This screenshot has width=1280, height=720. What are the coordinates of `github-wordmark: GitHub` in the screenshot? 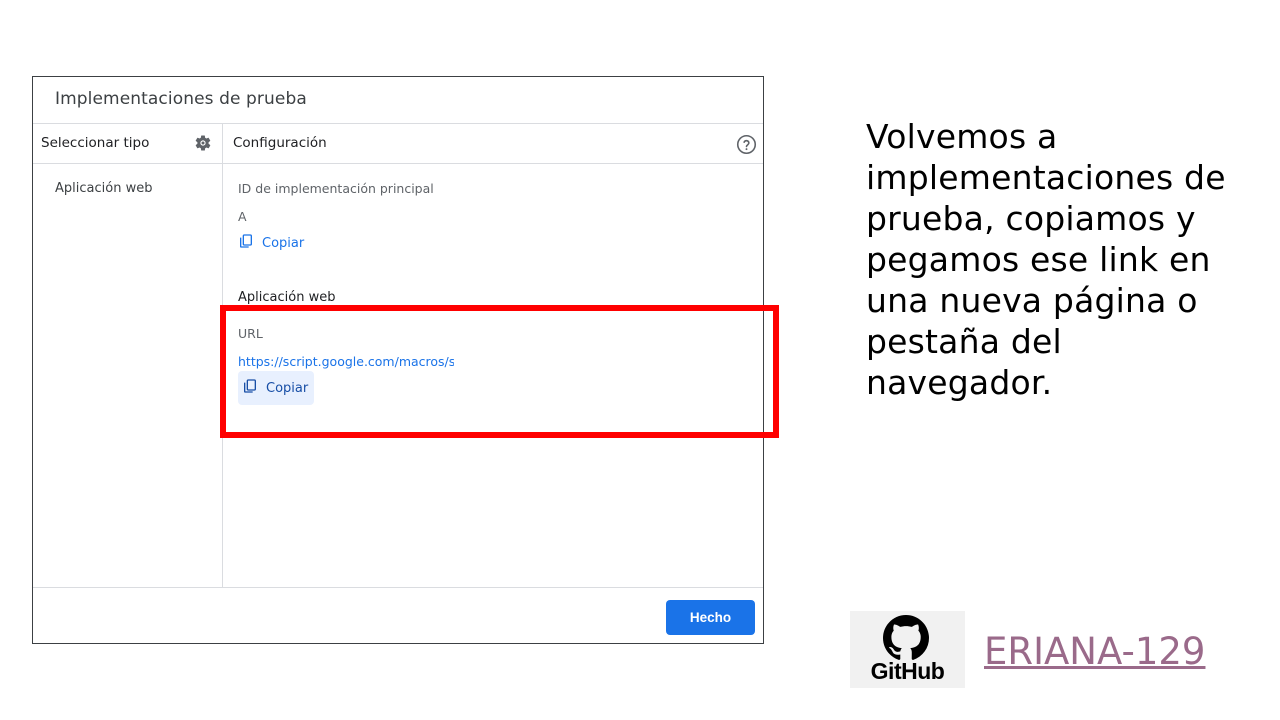 It's located at (907, 671).